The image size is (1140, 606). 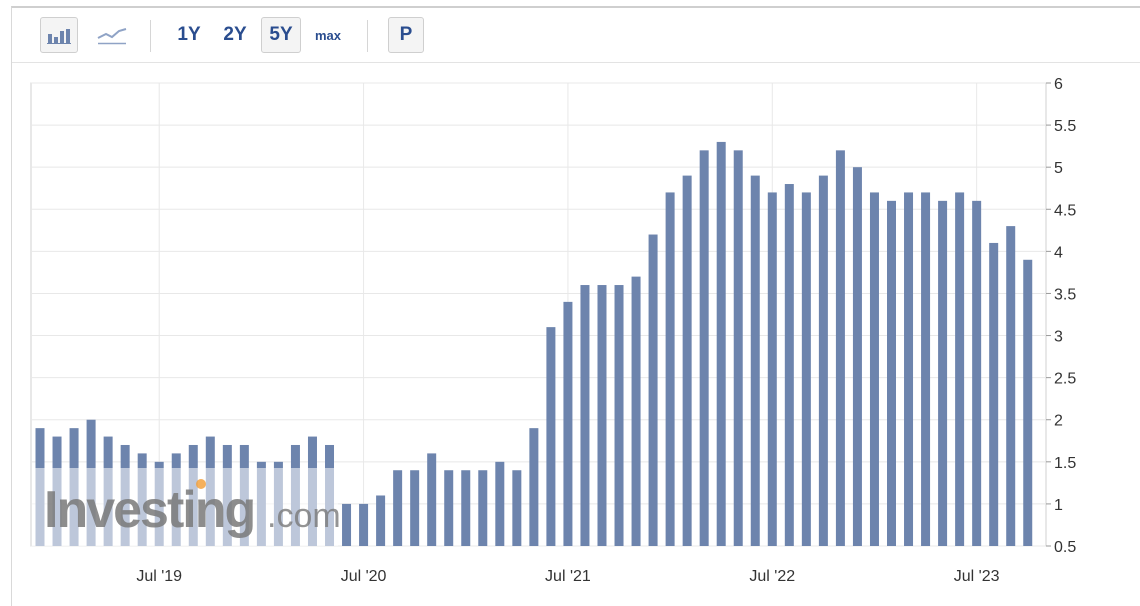 I want to click on data-bar: Jun '23: 4.7, so click(x=960, y=369).